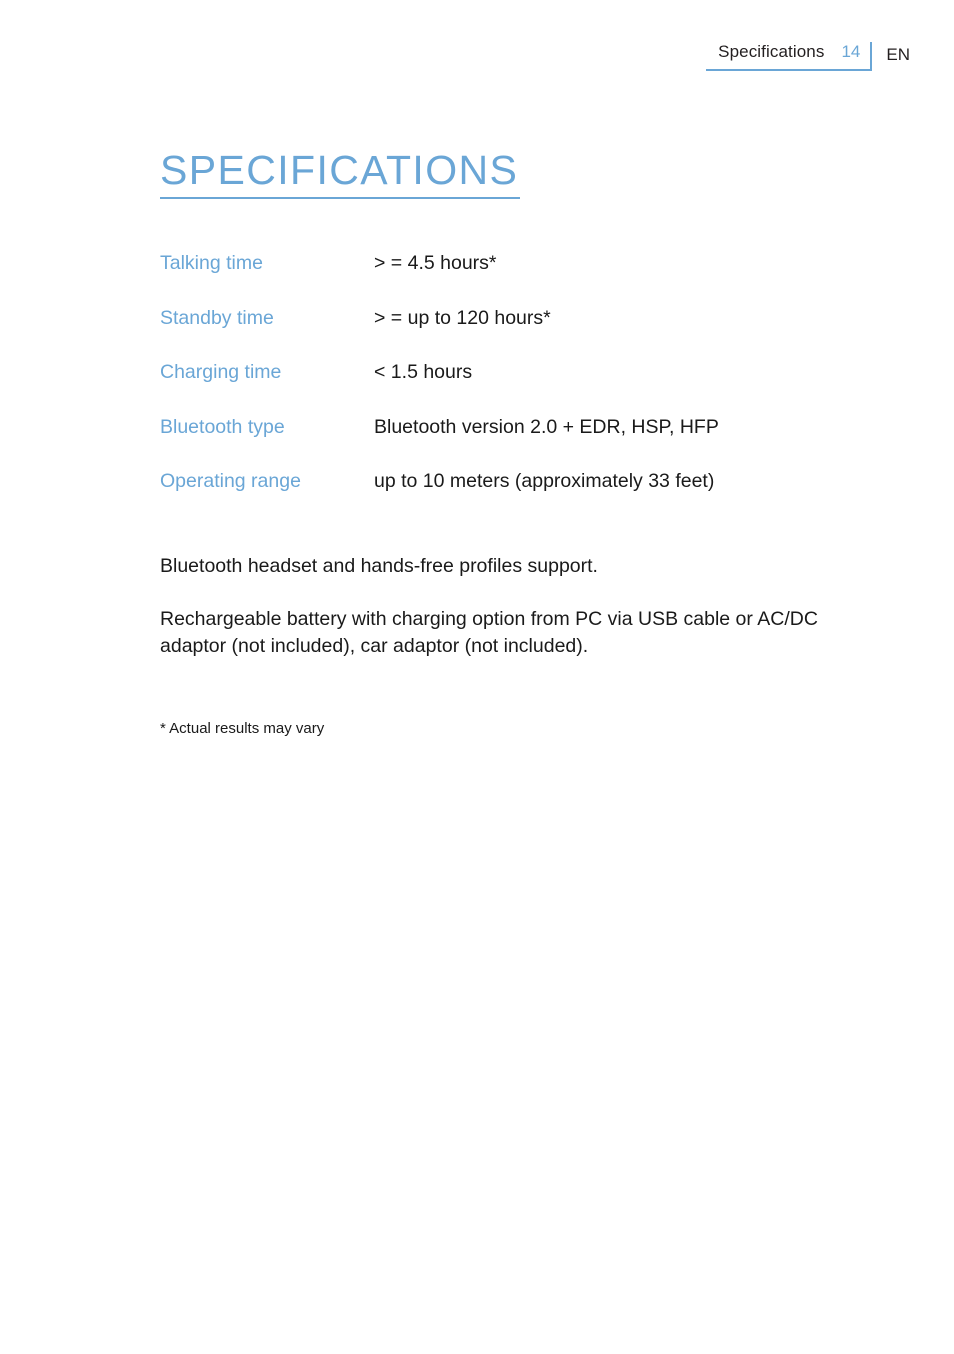 The width and height of the screenshot is (954, 1354). What do you see at coordinates (851, 51) in the screenshot?
I see `page-number: 14` at bounding box center [851, 51].